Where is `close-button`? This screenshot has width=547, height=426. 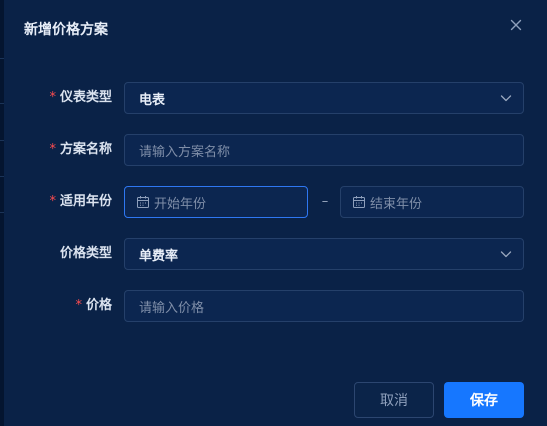 close-button is located at coordinates (516, 25).